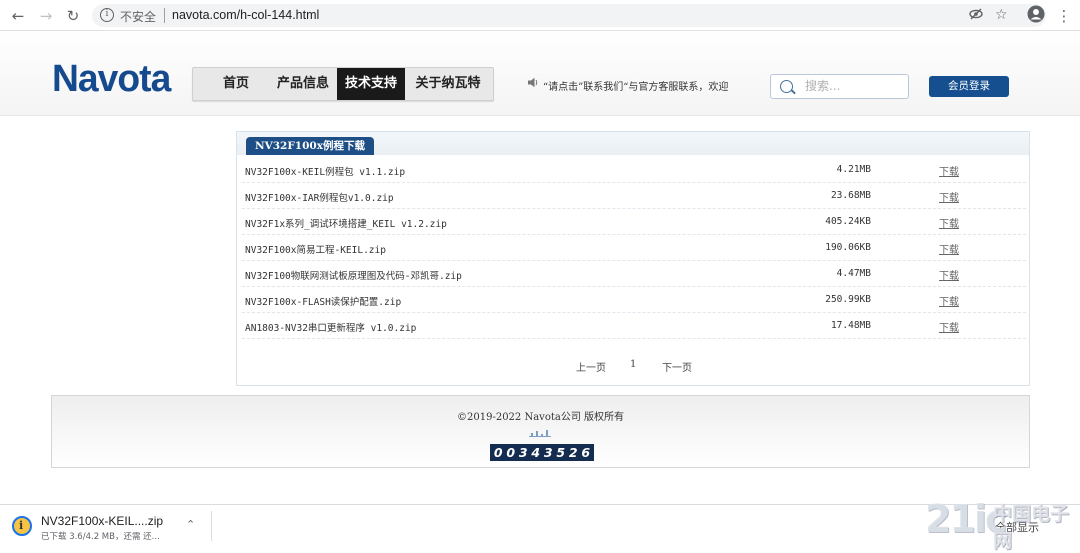 Image resolution: width=1080 pixels, height=553 pixels. Describe the element at coordinates (853, 169) in the screenshot. I see `file-size: 4.21MB` at that location.